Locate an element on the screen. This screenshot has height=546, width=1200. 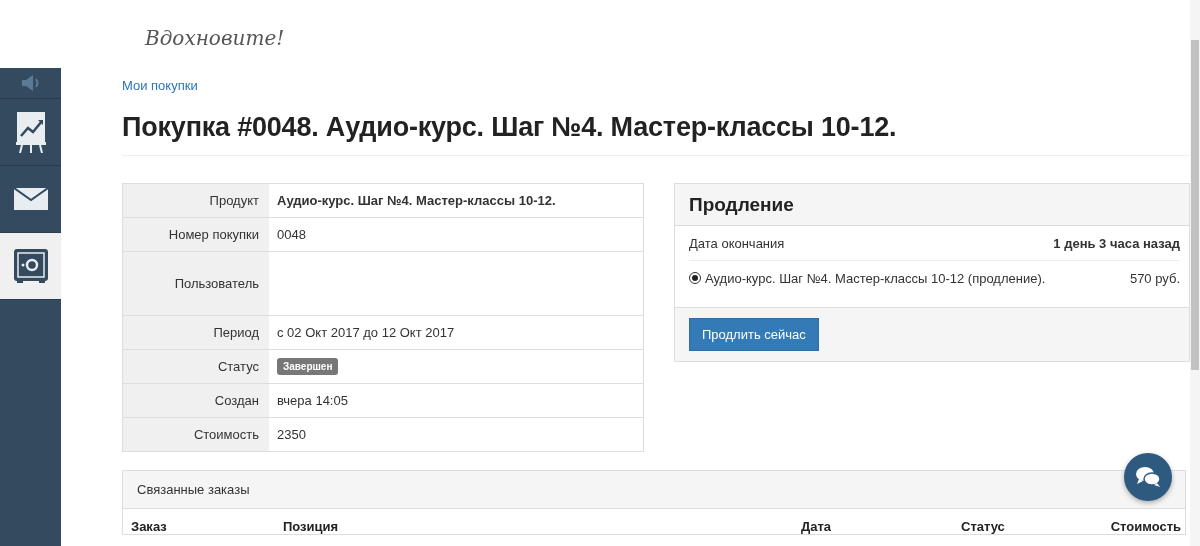
option-label: Аудио-курс. Шаг №4. Мастер-классы 10-12 (продление). is located at coordinates (917, 278).